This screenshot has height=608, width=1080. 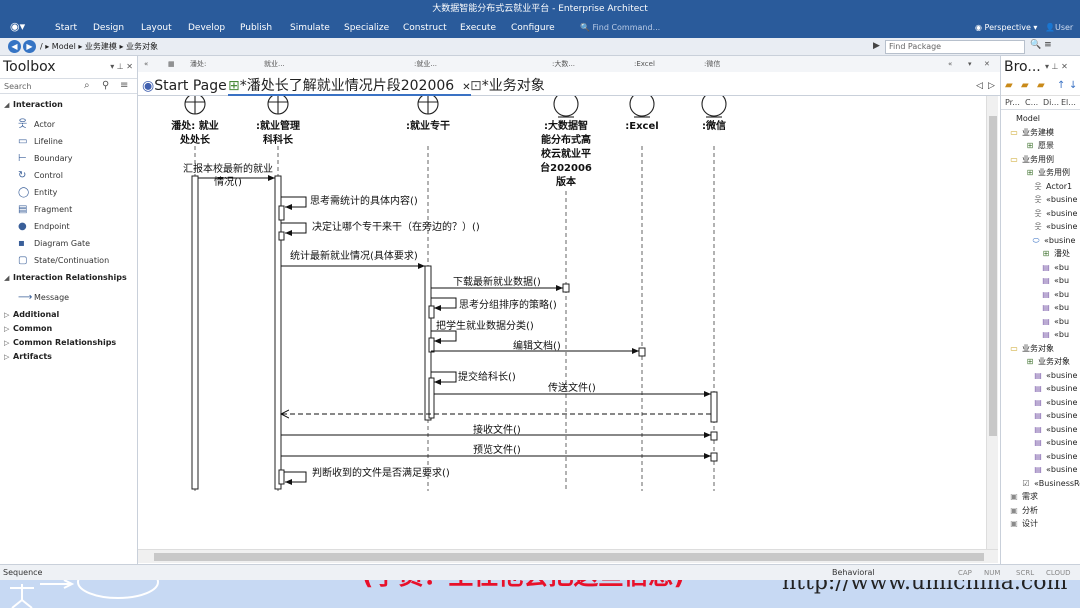 What do you see at coordinates (572, 386) in the screenshot?
I see `message-label: 传送文件()` at bounding box center [572, 386].